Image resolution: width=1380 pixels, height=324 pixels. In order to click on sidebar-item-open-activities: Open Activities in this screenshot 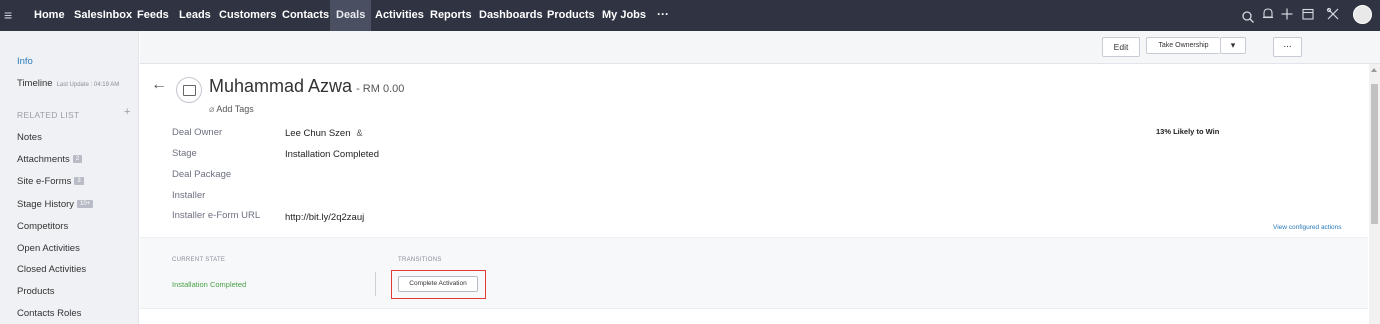, I will do `click(48, 248)`.